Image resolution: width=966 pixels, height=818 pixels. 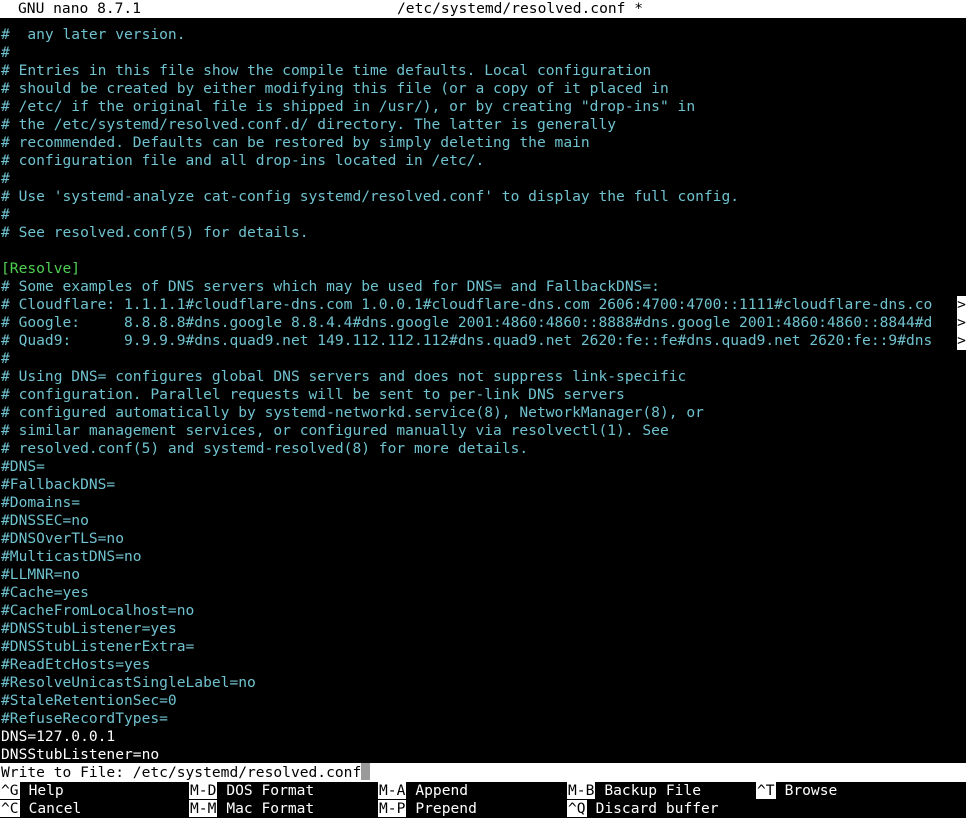 What do you see at coordinates (483, 233) in the screenshot?
I see `editor-line: # See resolved.conf(5) for details.` at bounding box center [483, 233].